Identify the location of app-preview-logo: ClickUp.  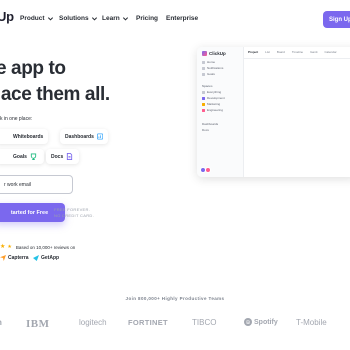
(214, 53).